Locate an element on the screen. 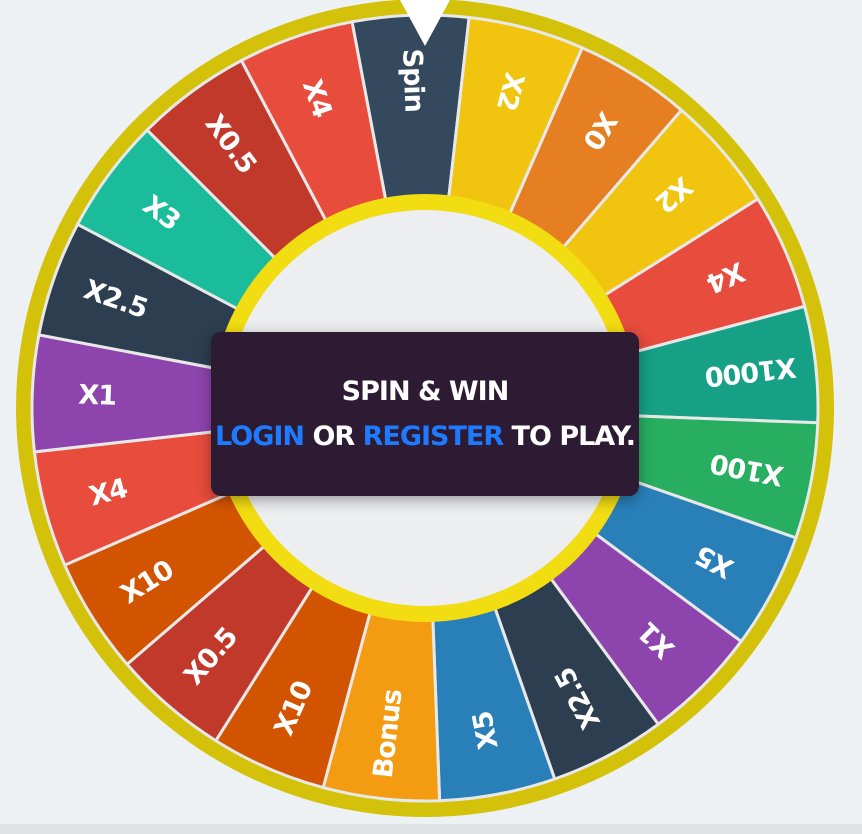 This screenshot has height=834, width=862. login-link: LOGIN is located at coordinates (260, 436).